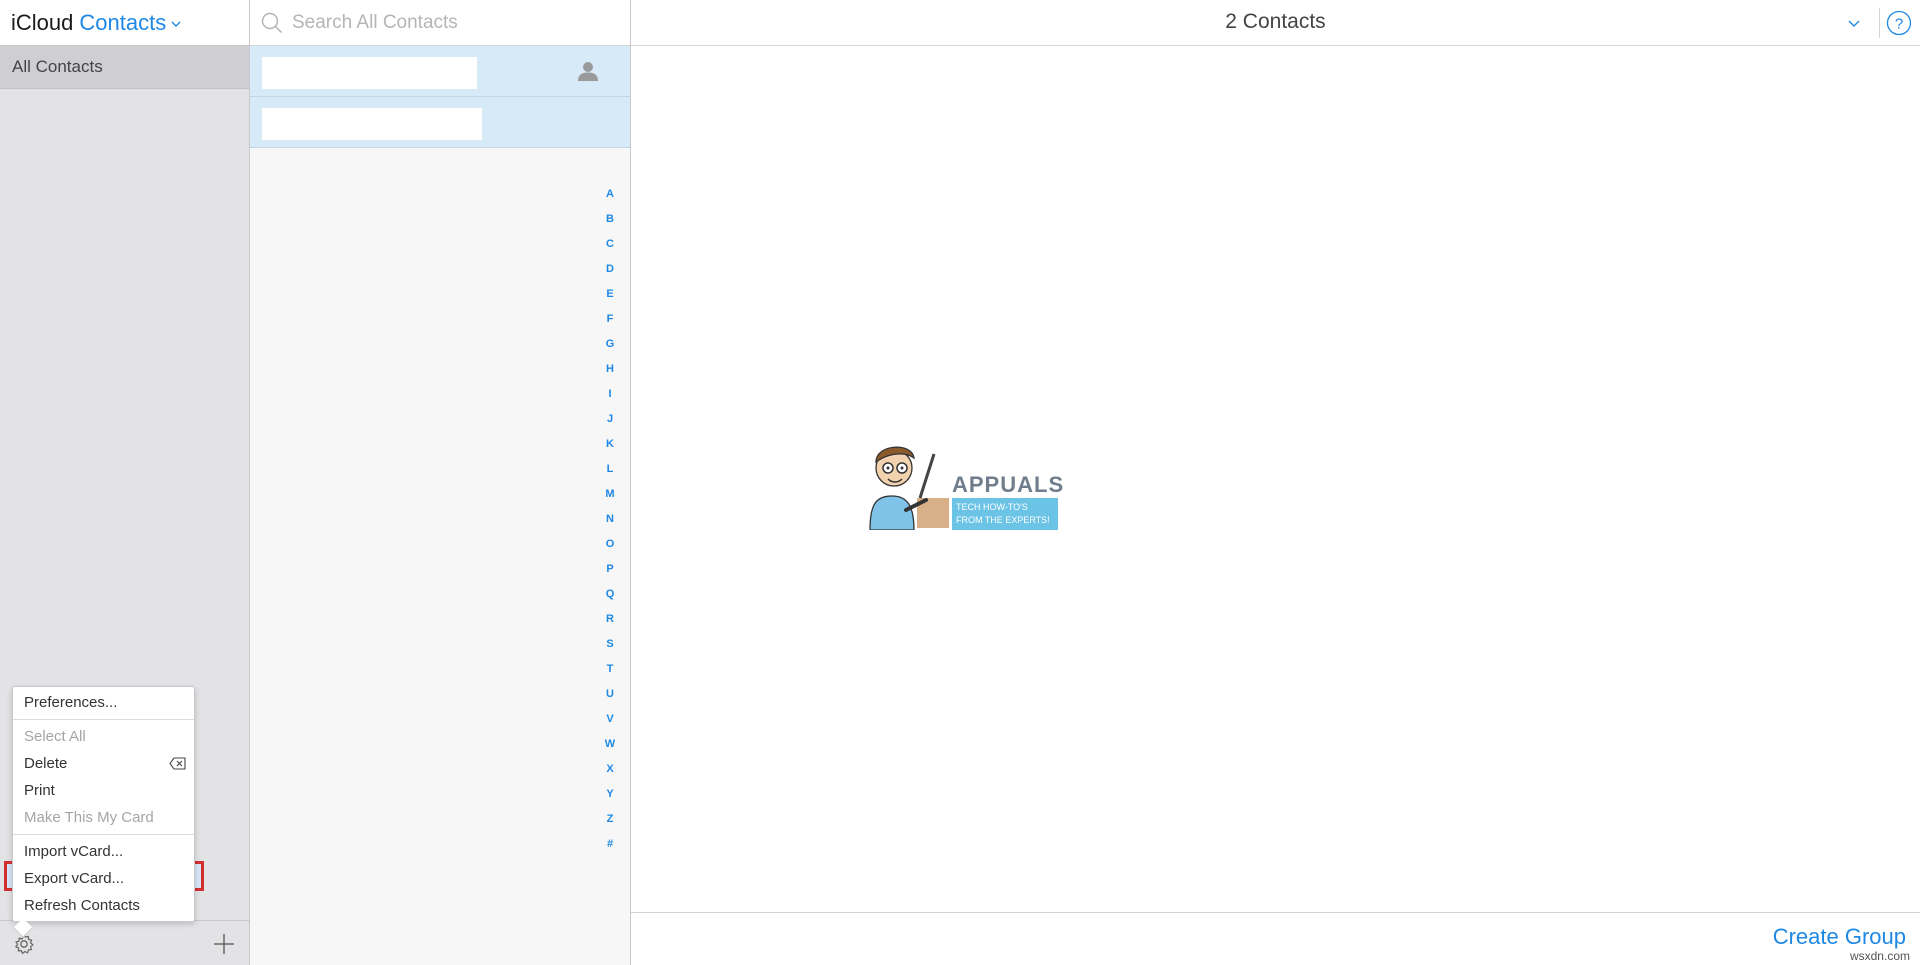  Describe the element at coordinates (588, 71) in the screenshot. I see `person-icon` at that location.